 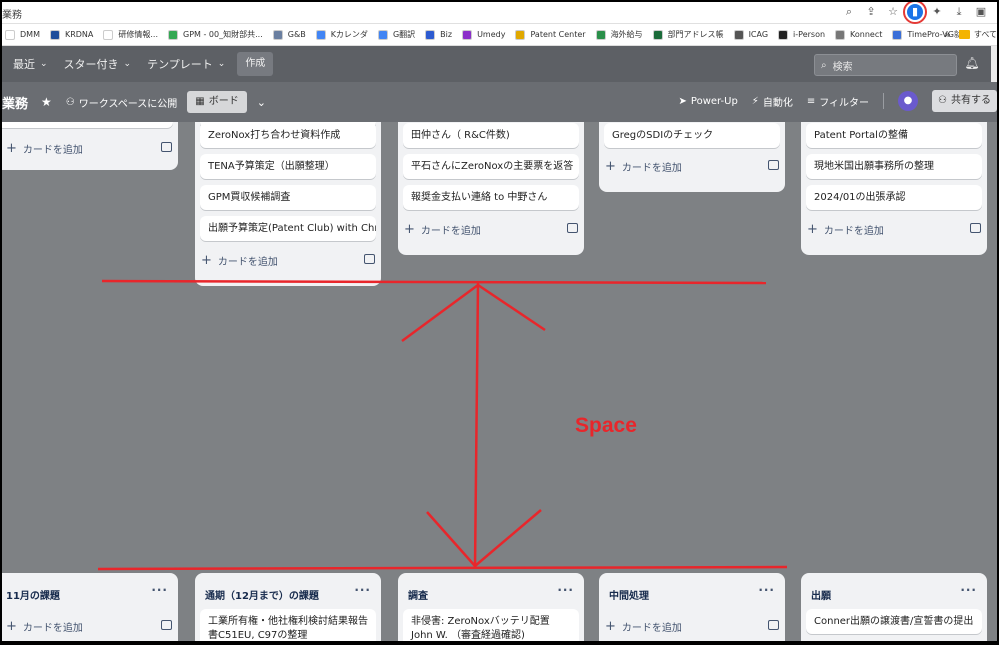 What do you see at coordinates (79, 34) in the screenshot?
I see `bookmark-label: KRDNA` at bounding box center [79, 34].